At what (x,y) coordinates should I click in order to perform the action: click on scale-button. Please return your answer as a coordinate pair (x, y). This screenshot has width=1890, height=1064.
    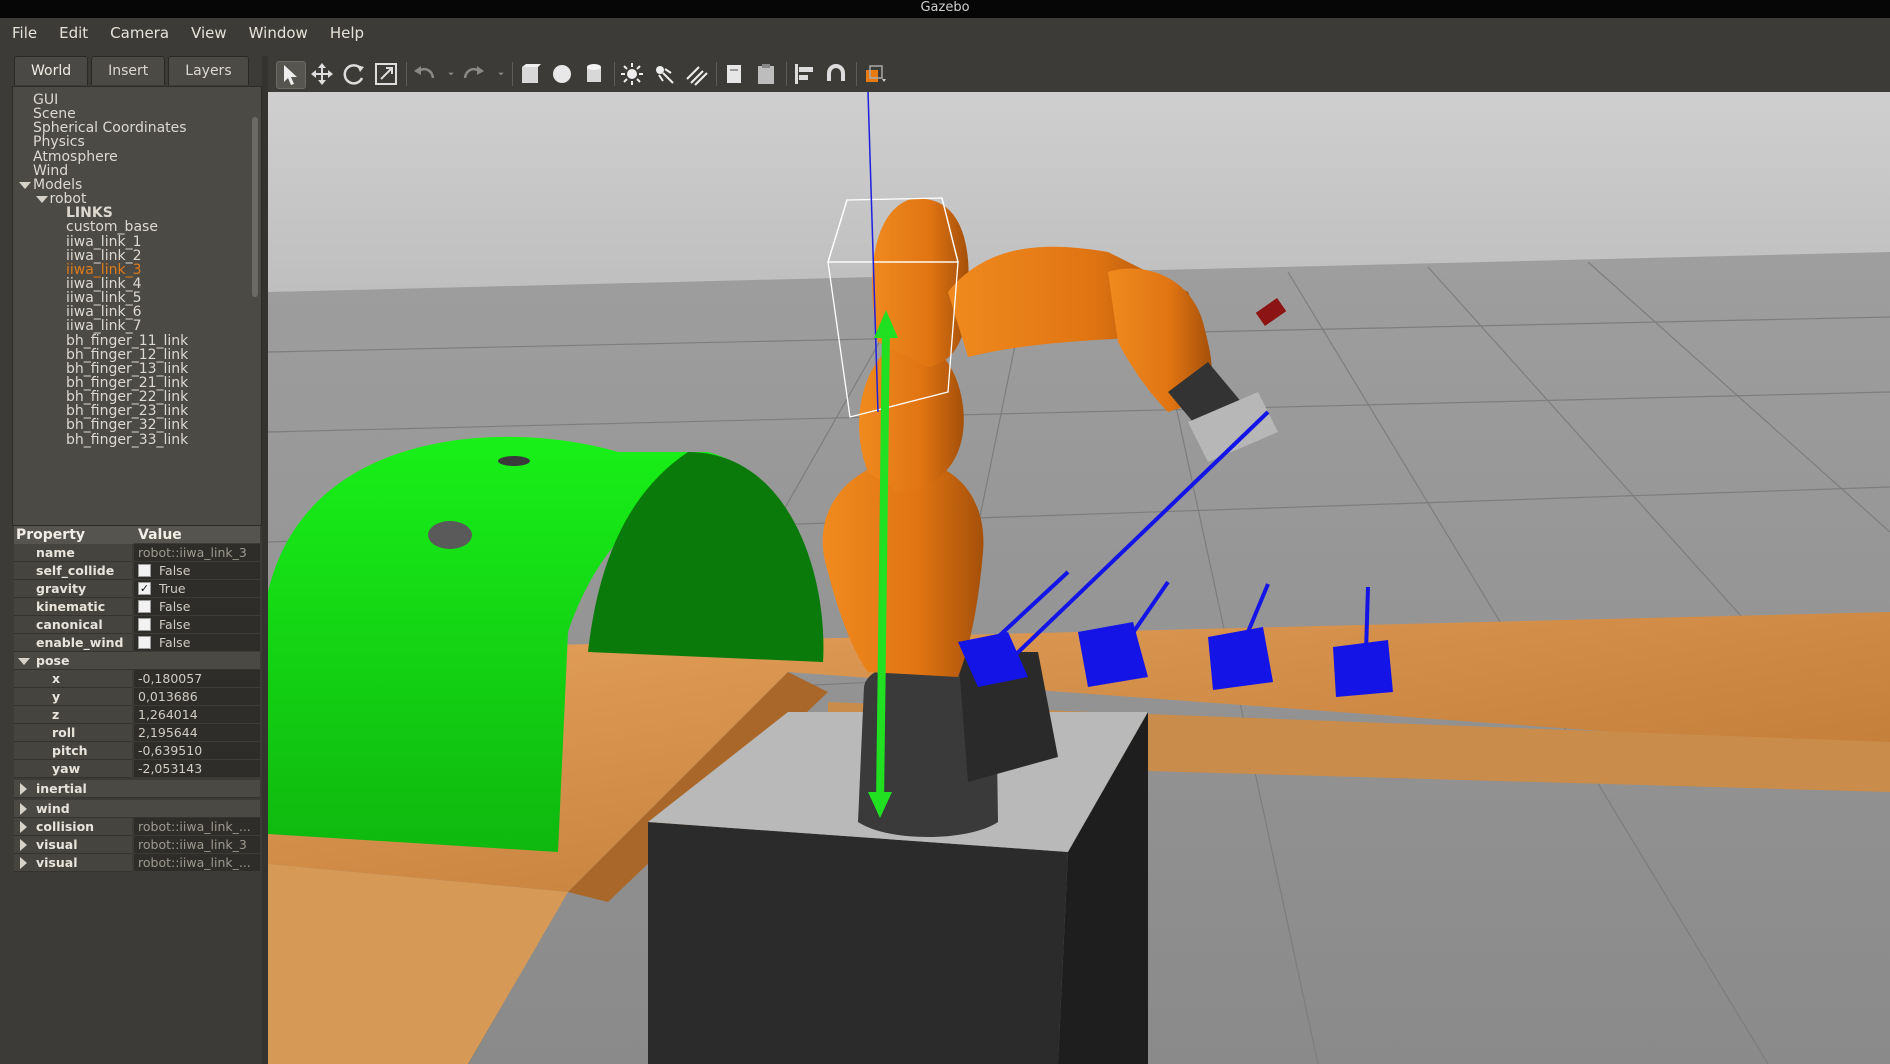
    Looking at the image, I should click on (386, 74).